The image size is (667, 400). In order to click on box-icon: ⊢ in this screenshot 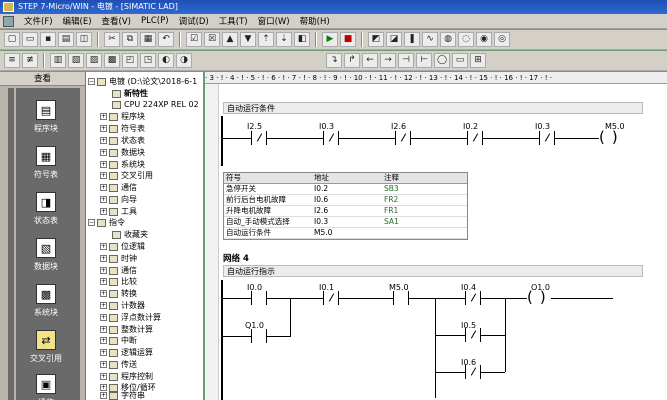, I will do `click(424, 60)`.